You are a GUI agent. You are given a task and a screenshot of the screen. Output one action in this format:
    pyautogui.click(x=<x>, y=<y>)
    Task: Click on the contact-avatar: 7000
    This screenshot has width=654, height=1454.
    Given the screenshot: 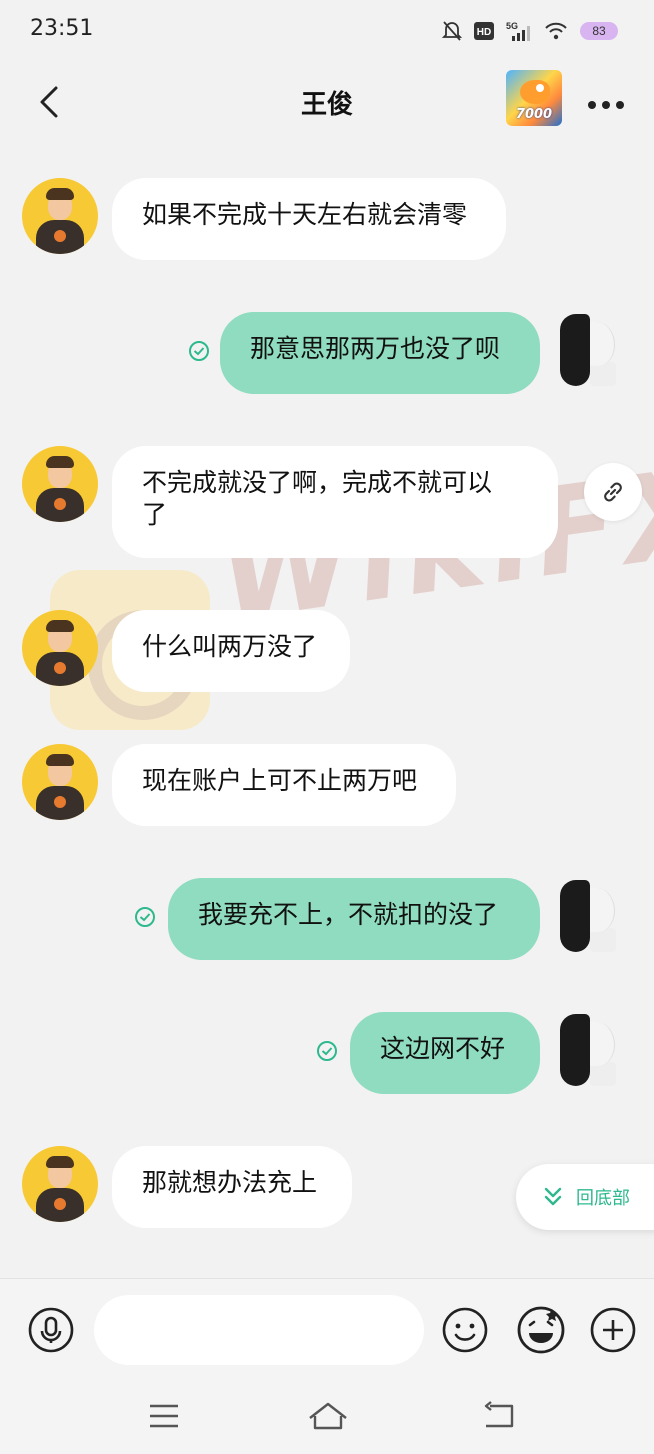 What is the action you would take?
    pyautogui.click(x=534, y=98)
    